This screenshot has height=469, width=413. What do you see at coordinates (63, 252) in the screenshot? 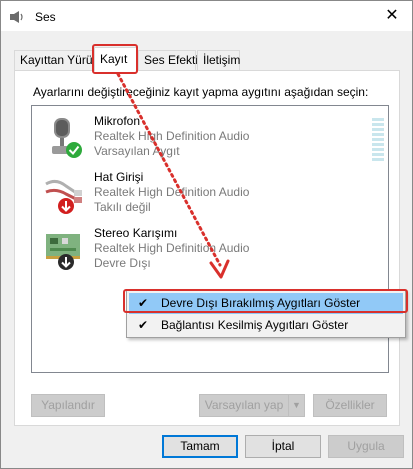
I see `sound-card-icon` at bounding box center [63, 252].